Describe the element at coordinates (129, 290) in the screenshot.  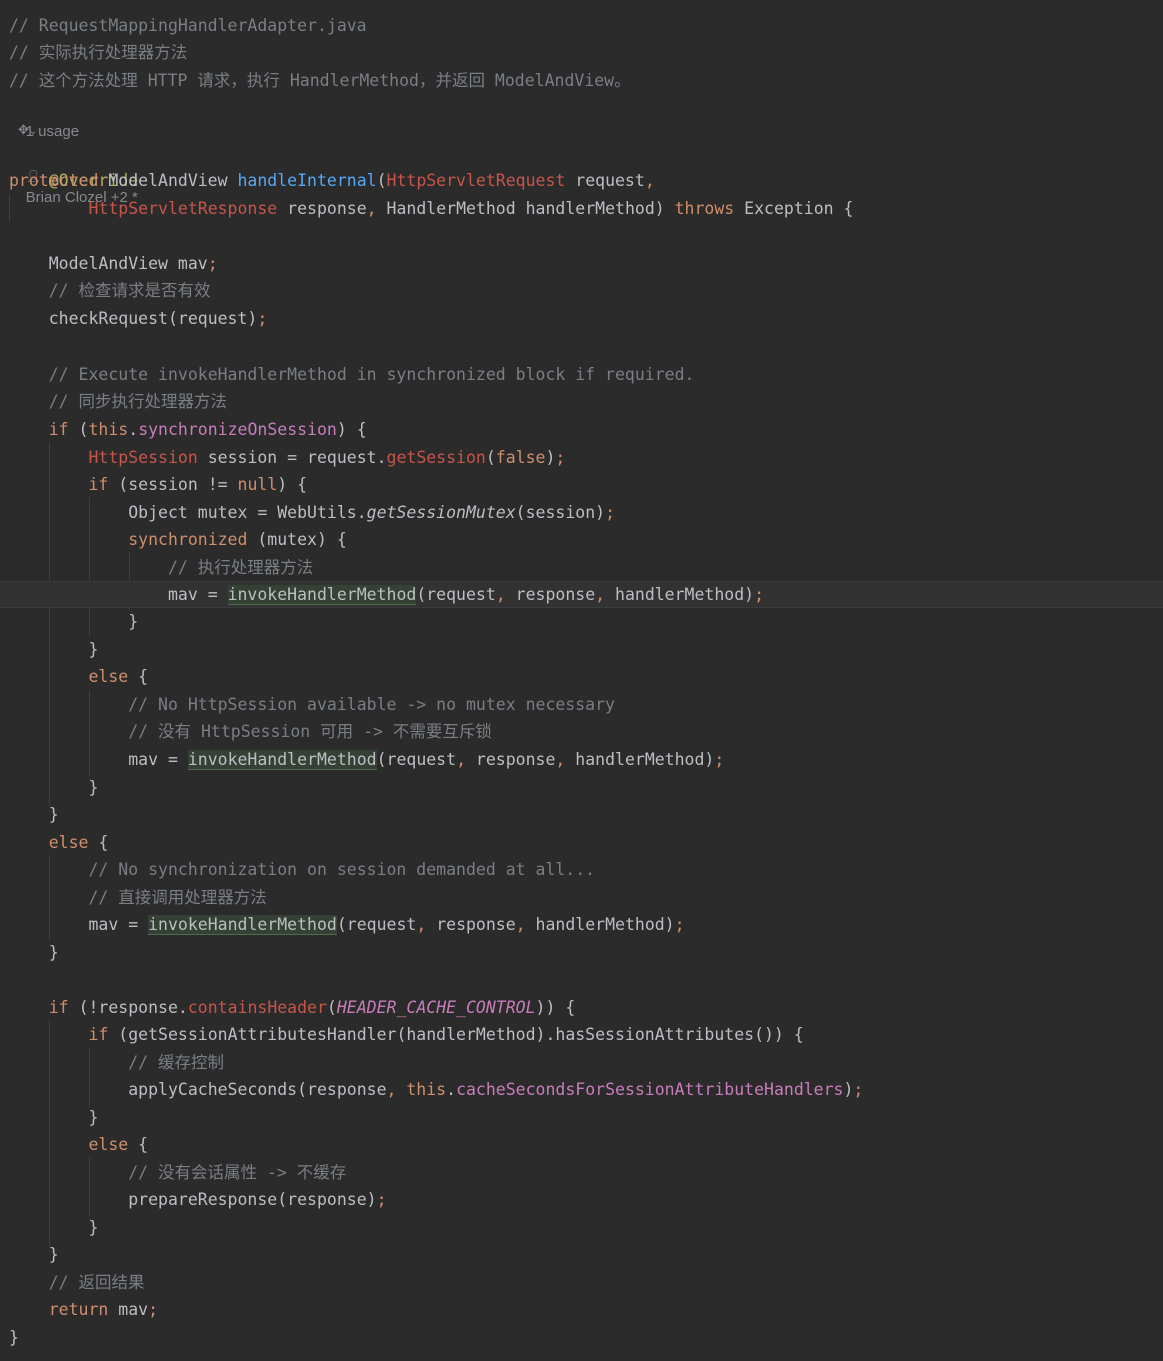
I see `code-line-comment: // 检查请求是否有效` at that location.